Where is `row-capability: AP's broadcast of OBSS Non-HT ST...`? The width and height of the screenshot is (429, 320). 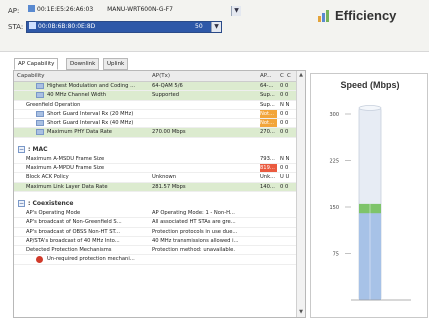
row-capability: AP's broadcast of OBSS Non-HT ST... is located at coordinates (73, 231).